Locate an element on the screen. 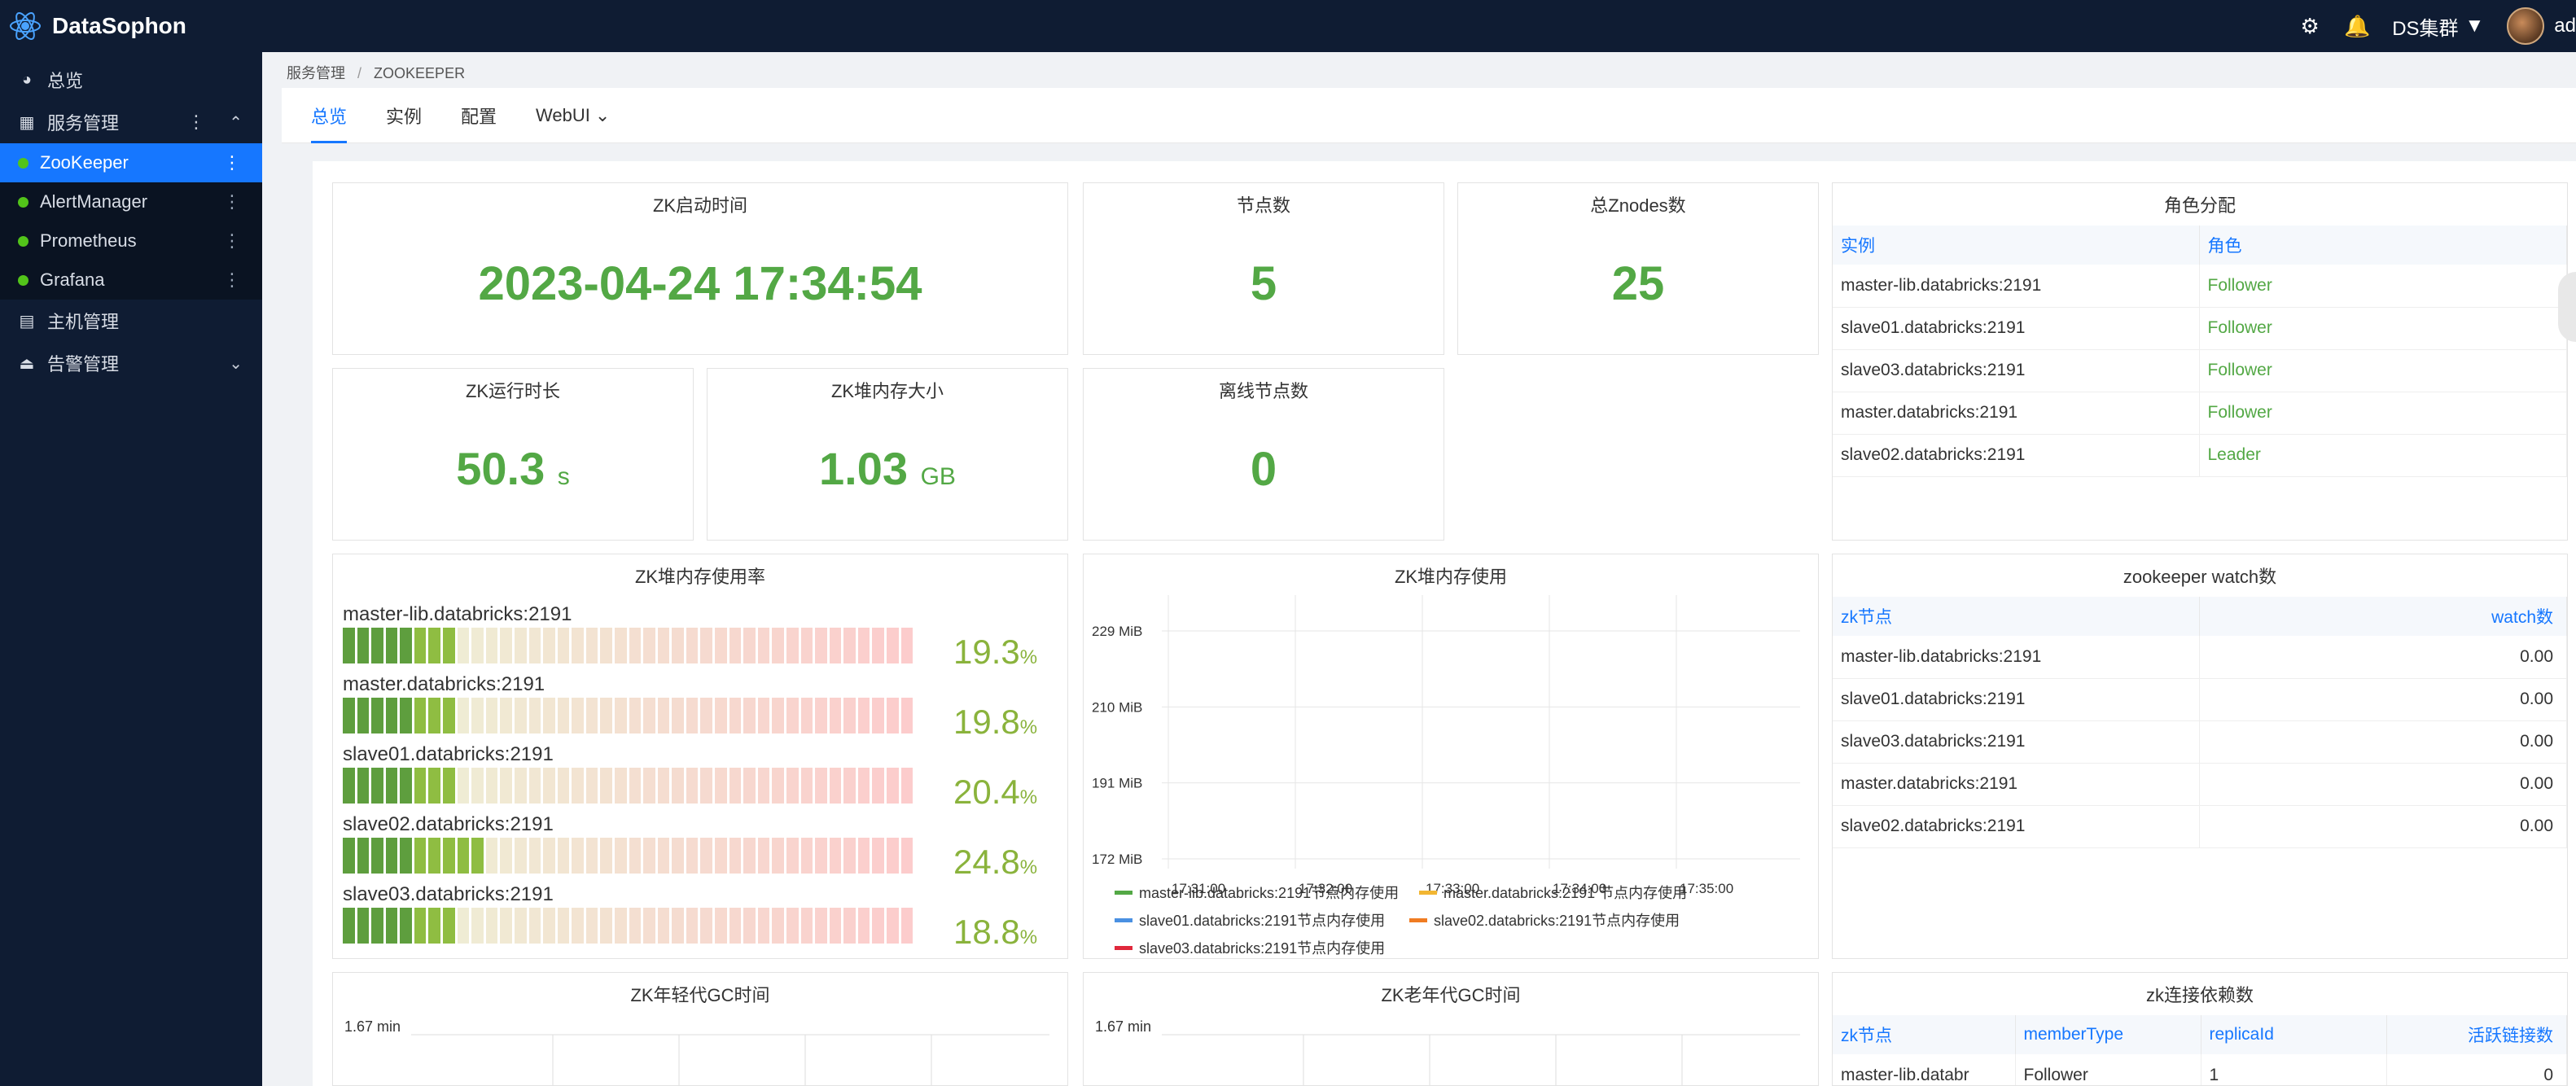 The width and height of the screenshot is (2576, 1086). percent-unit: % is located at coordinates (1028, 797).